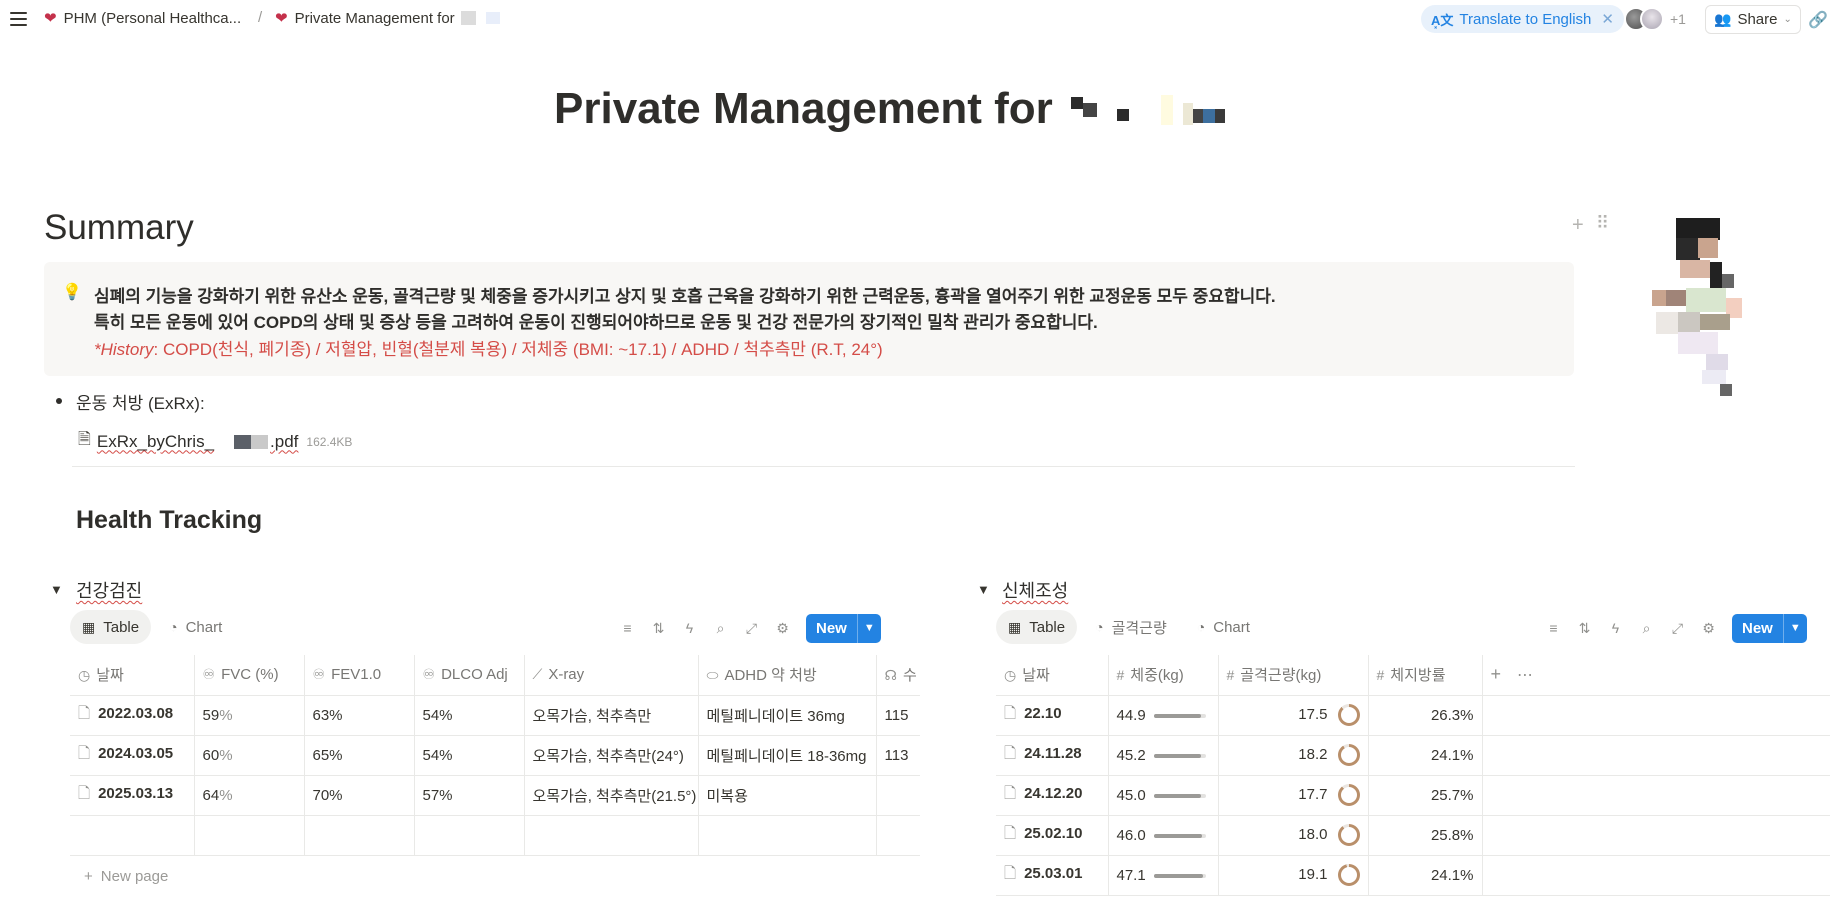  I want to click on menu-icon, so click(18, 19).